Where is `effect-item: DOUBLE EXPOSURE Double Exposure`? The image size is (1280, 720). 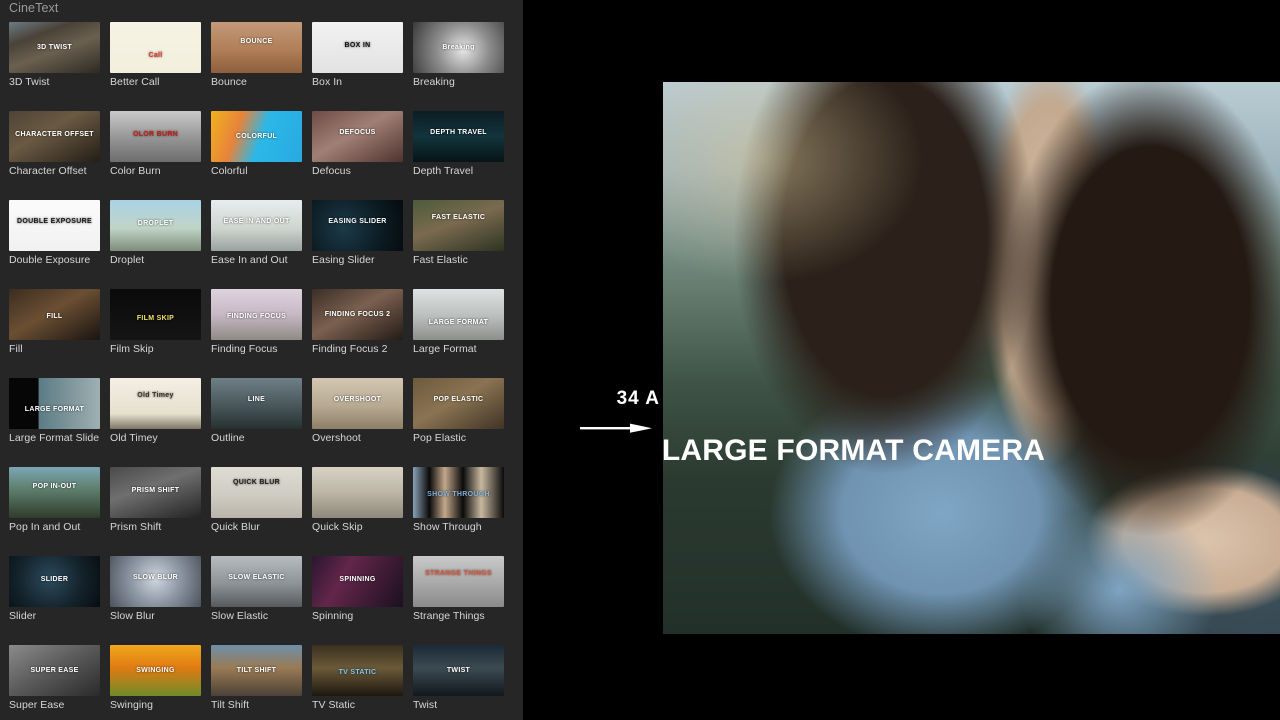 effect-item: DOUBLE EXPOSURE Double Exposure is located at coordinates (54, 233).